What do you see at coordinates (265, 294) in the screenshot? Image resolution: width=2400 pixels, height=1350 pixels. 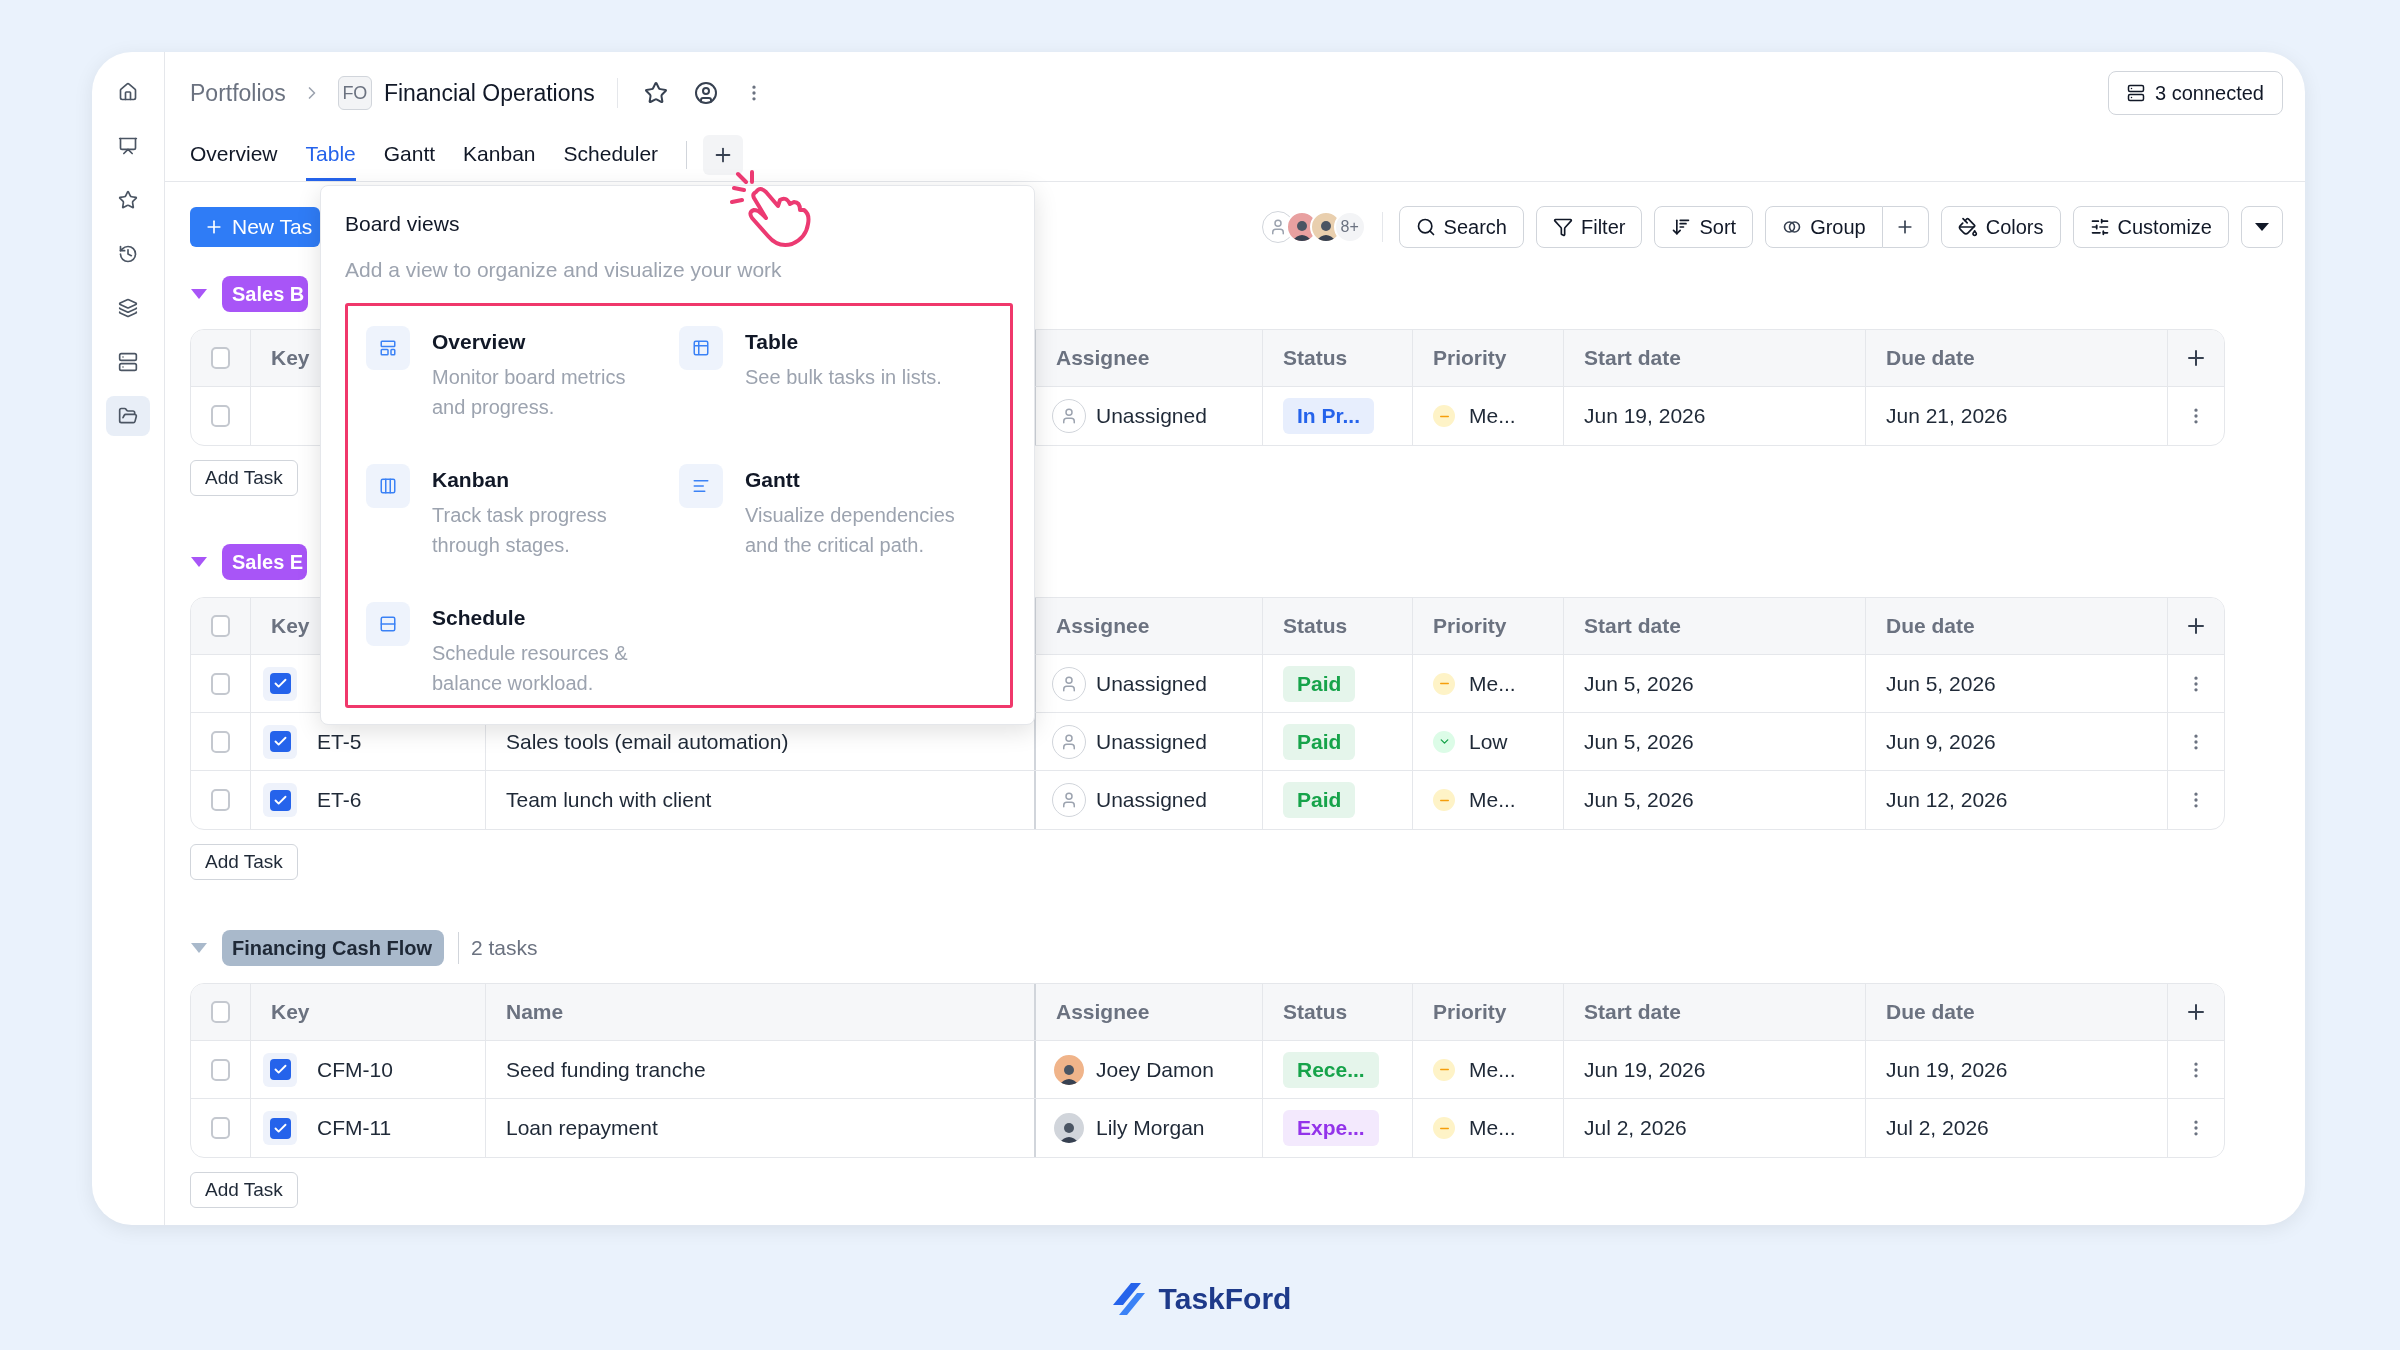 I see `group-label: Sales B` at bounding box center [265, 294].